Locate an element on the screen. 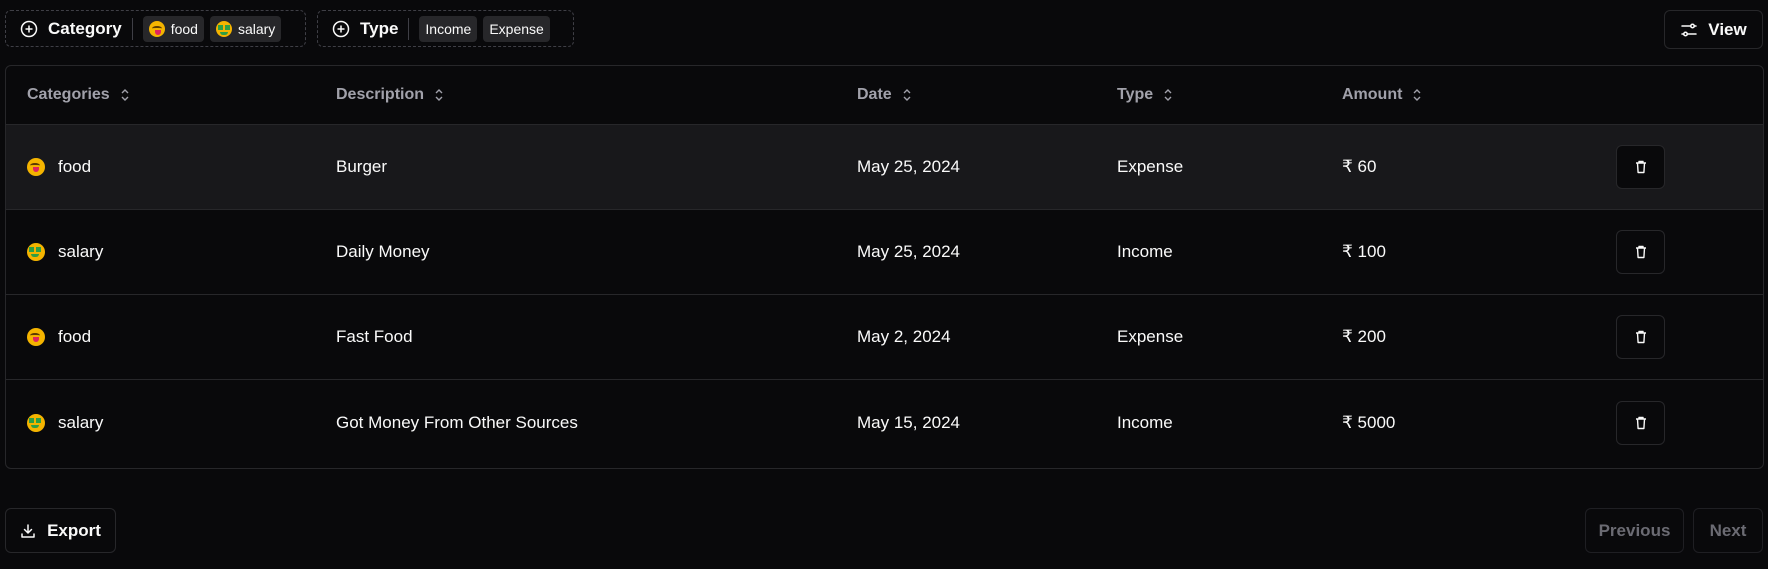  type-filter-button: Type Income Expense is located at coordinates (445, 28).